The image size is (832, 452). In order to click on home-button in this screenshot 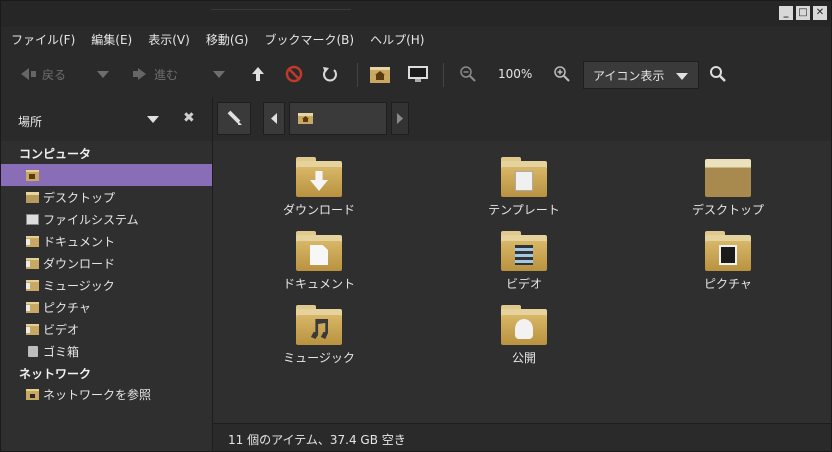, I will do `click(380, 74)`.